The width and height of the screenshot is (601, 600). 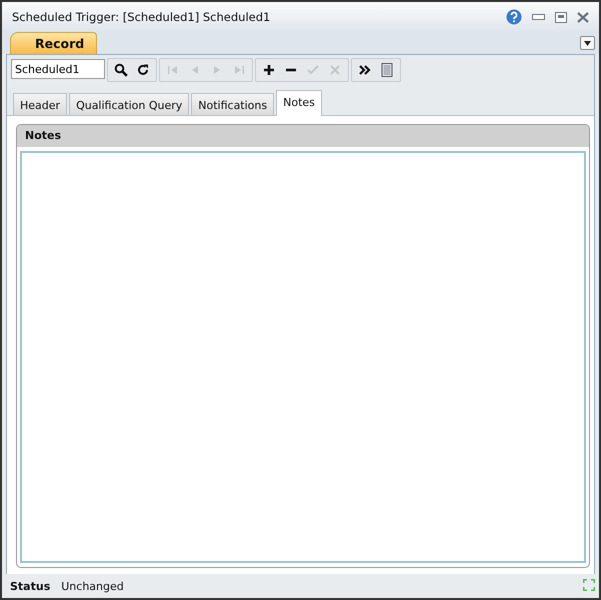 What do you see at coordinates (387, 70) in the screenshot?
I see `list-icon` at bounding box center [387, 70].